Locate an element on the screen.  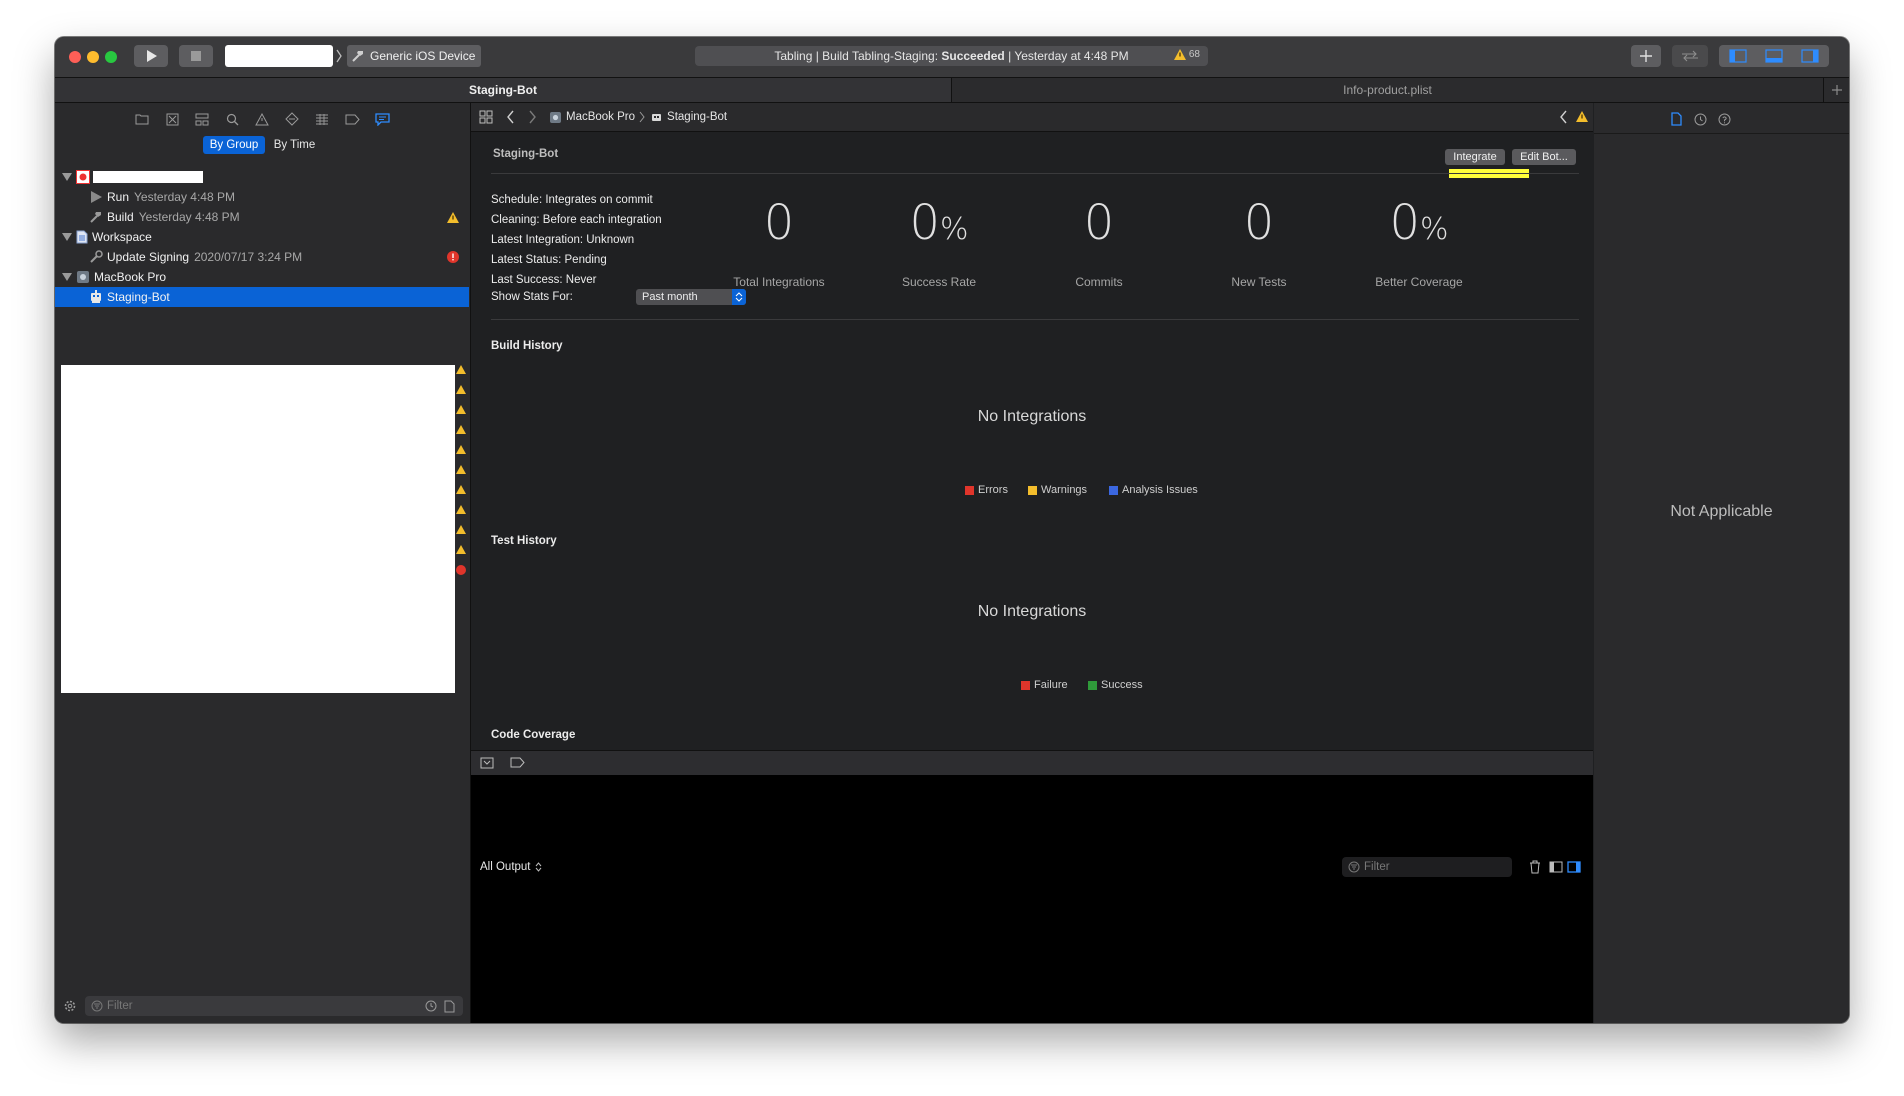
stop-button is located at coordinates (196, 56).